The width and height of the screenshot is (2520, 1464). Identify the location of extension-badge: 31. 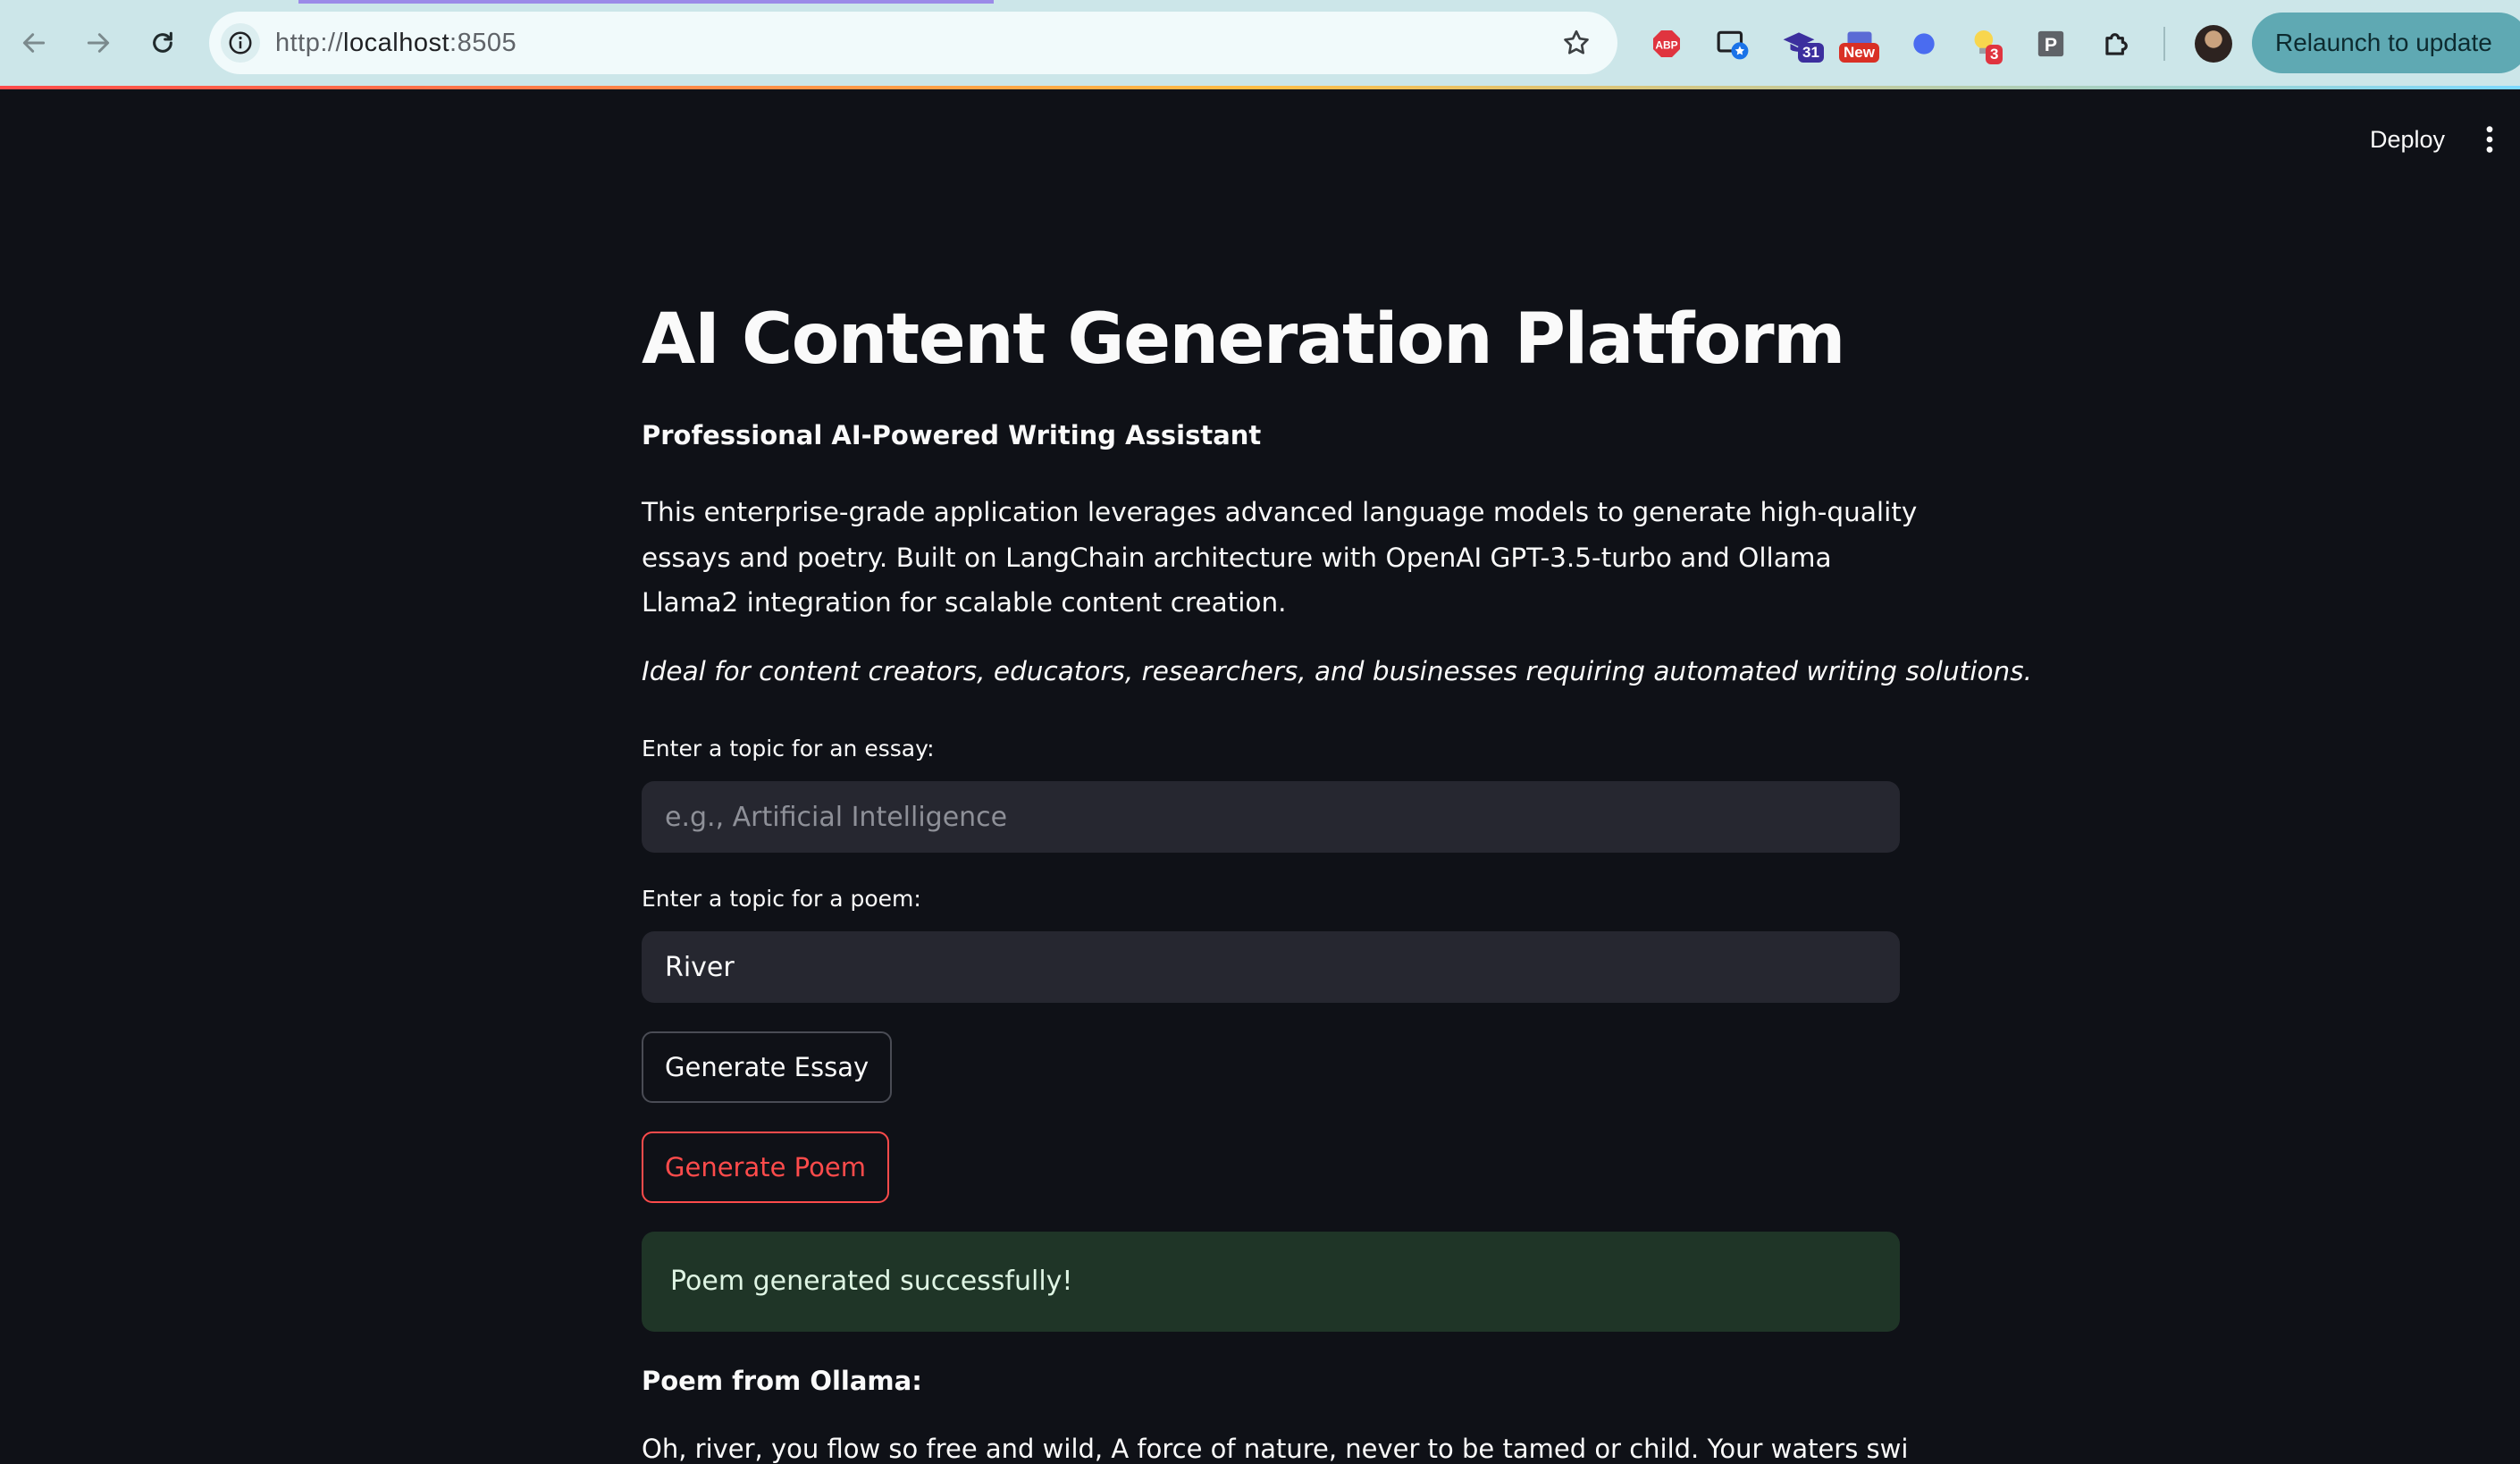
(1811, 53).